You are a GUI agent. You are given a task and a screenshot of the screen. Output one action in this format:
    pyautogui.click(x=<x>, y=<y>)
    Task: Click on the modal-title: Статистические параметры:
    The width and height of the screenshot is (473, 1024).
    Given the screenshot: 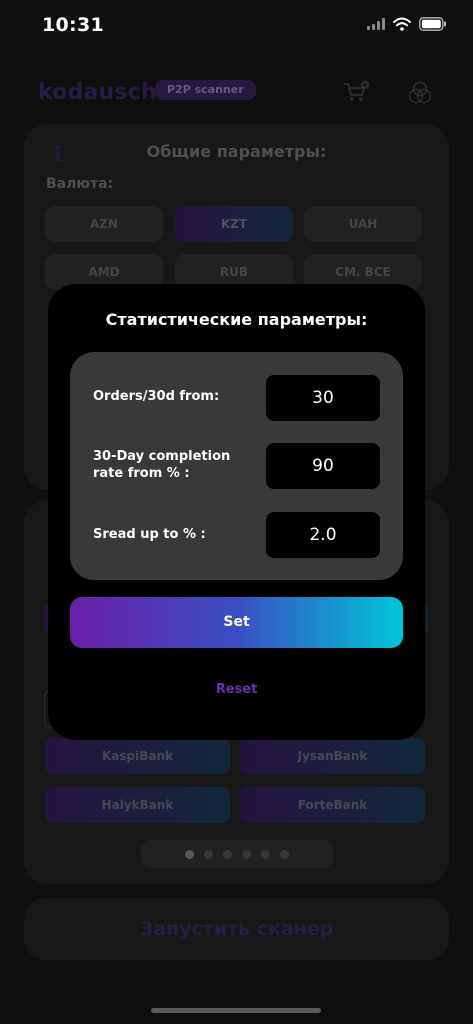 What is the action you would take?
    pyautogui.click(x=236, y=319)
    